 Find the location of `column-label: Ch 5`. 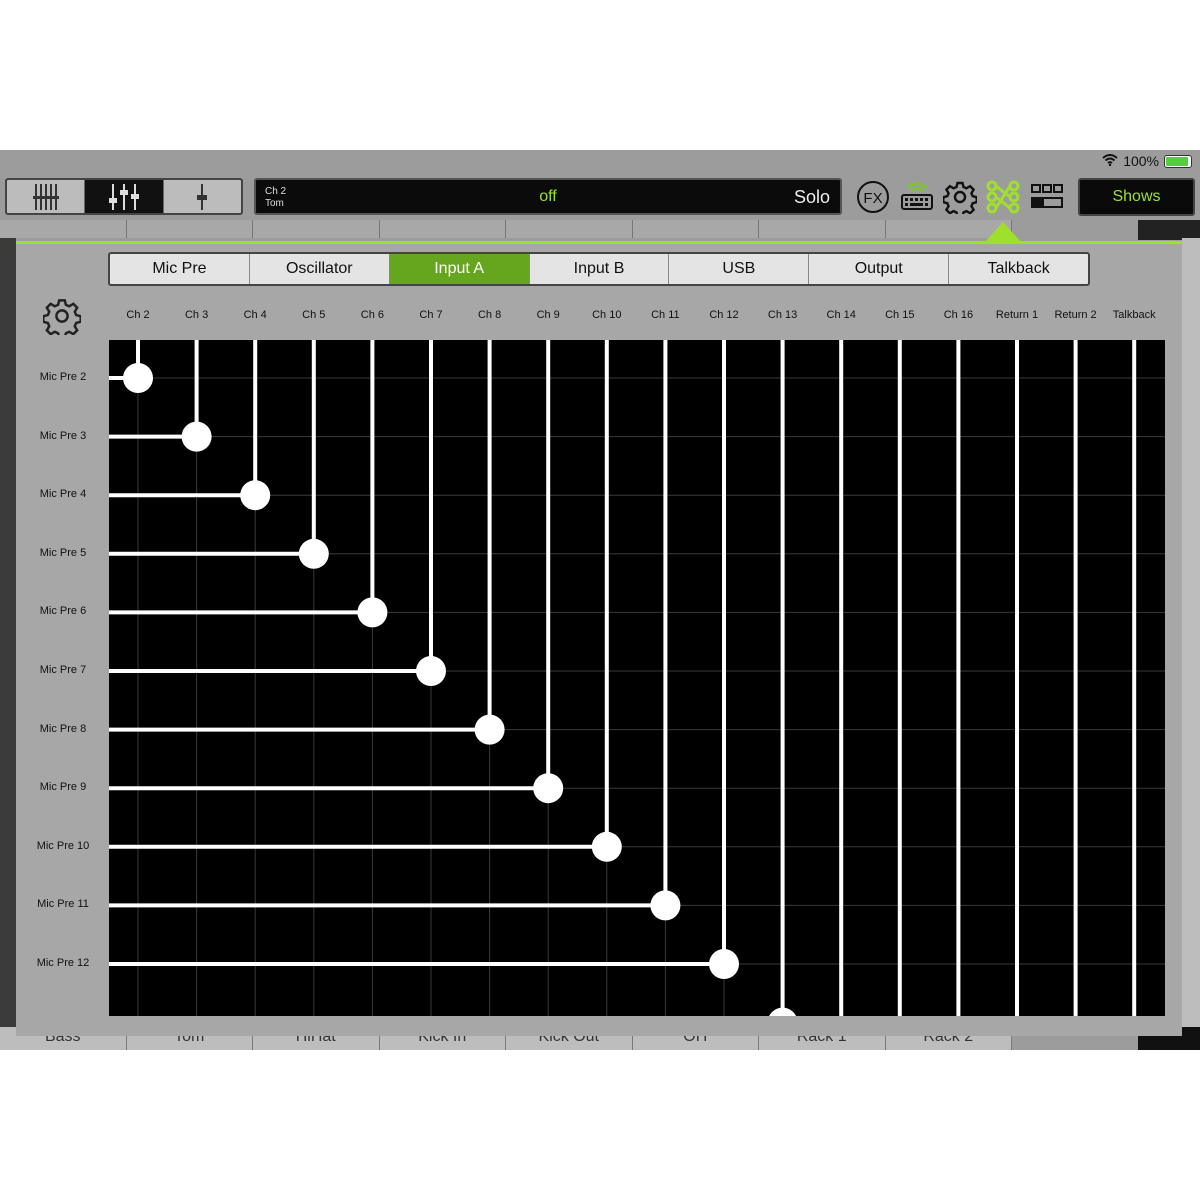

column-label: Ch 5 is located at coordinates (314, 315).